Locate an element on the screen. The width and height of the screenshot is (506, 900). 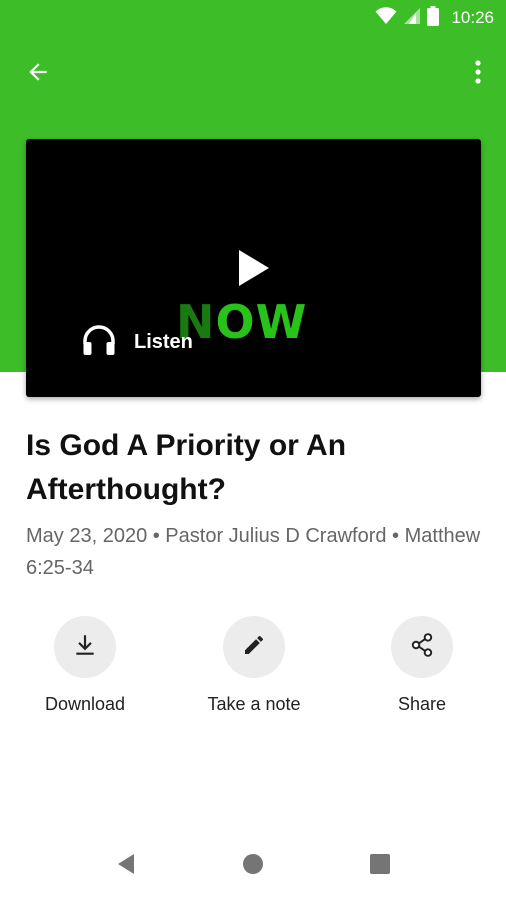
system-nav-bar is located at coordinates (253, 866).